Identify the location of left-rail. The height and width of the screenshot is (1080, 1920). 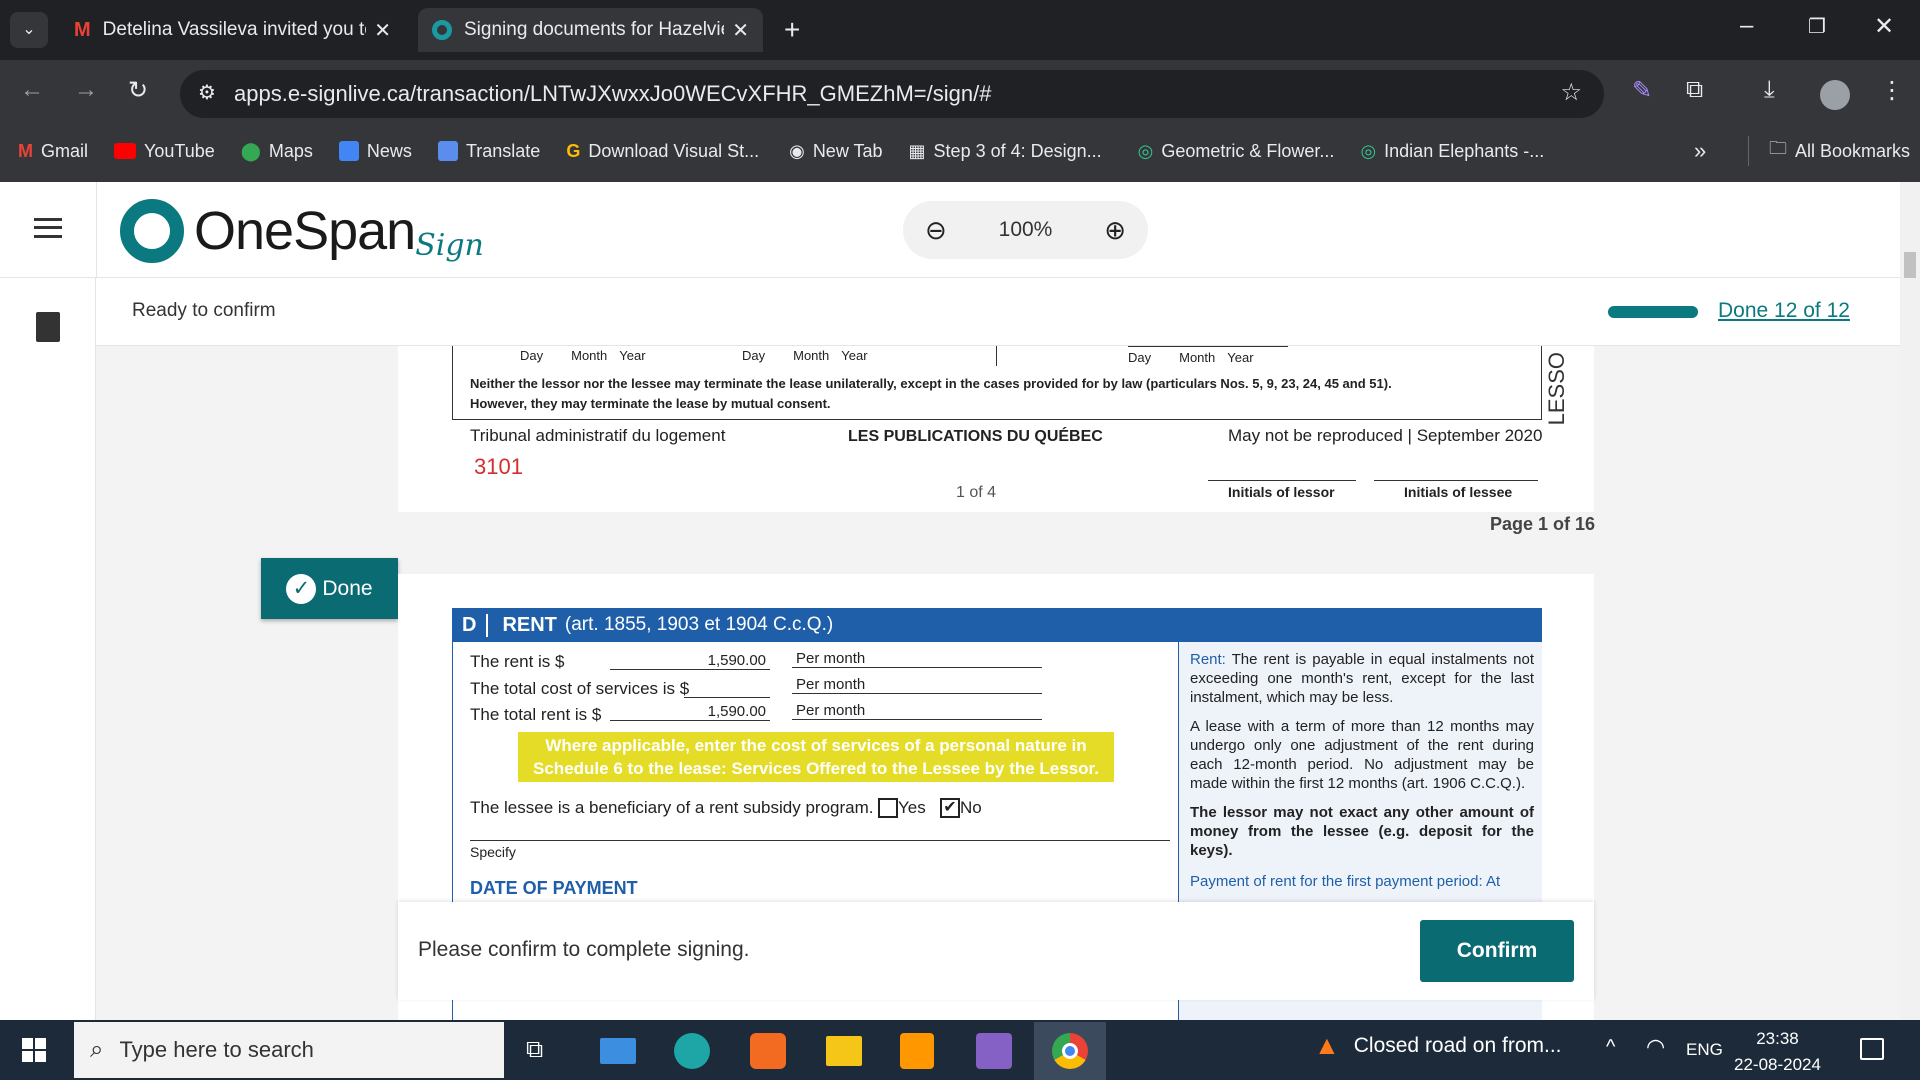
(48, 649).